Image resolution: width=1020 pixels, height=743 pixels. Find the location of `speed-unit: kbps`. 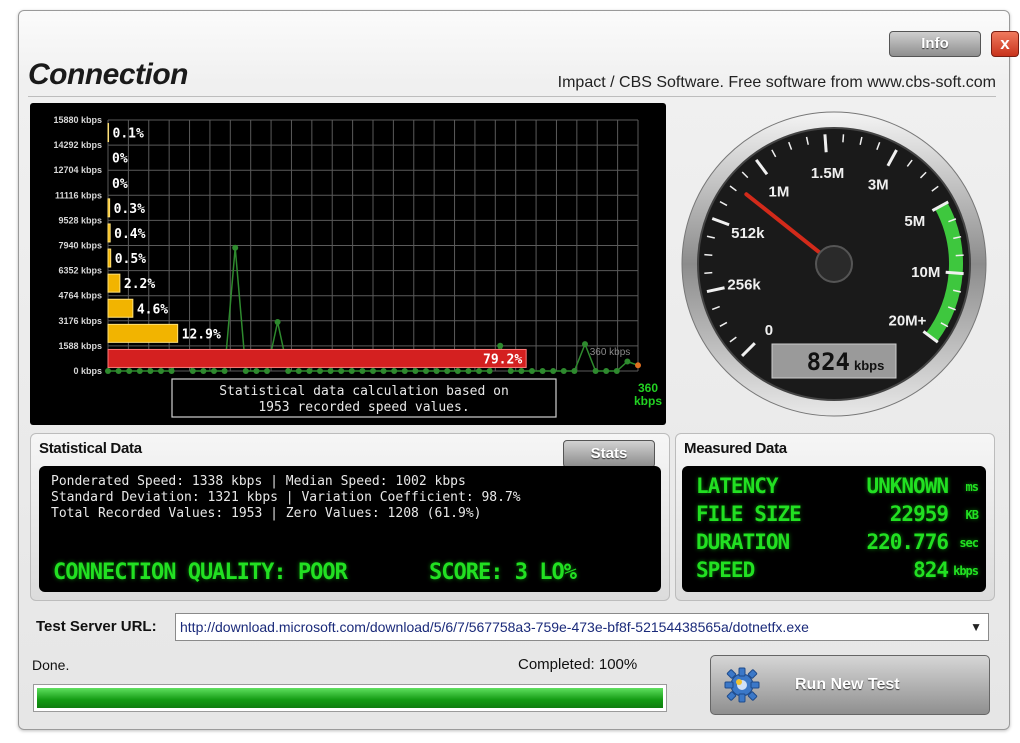

speed-unit: kbps is located at coordinates (966, 571).